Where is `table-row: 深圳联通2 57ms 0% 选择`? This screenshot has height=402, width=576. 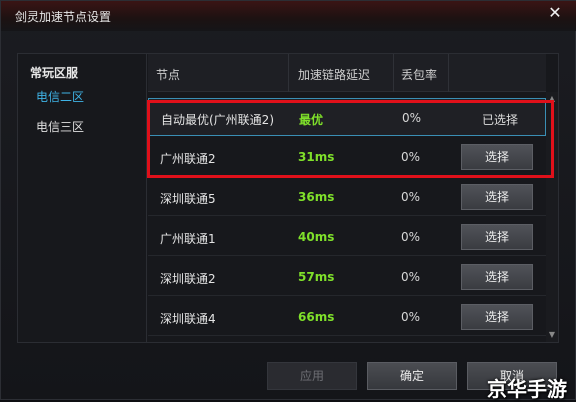 table-row: 深圳联通2 57ms 0% 选择 is located at coordinates (347, 277).